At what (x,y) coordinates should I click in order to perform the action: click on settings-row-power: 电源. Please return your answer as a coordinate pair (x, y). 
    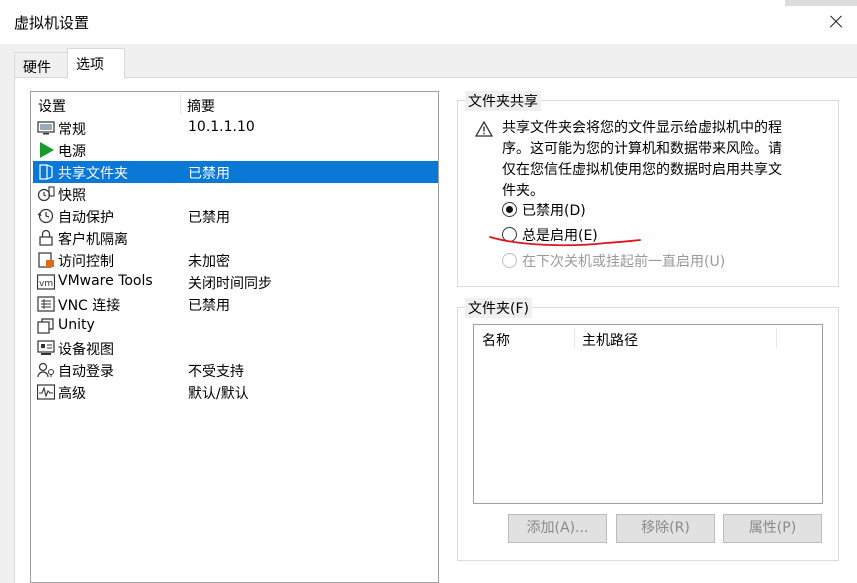
    Looking at the image, I should click on (235, 150).